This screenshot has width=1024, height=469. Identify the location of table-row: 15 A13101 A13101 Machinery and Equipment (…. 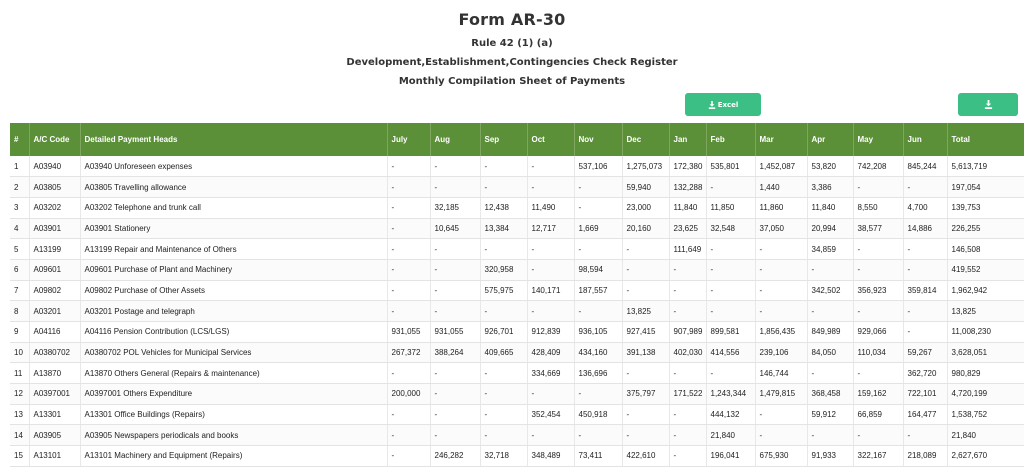
(517, 456).